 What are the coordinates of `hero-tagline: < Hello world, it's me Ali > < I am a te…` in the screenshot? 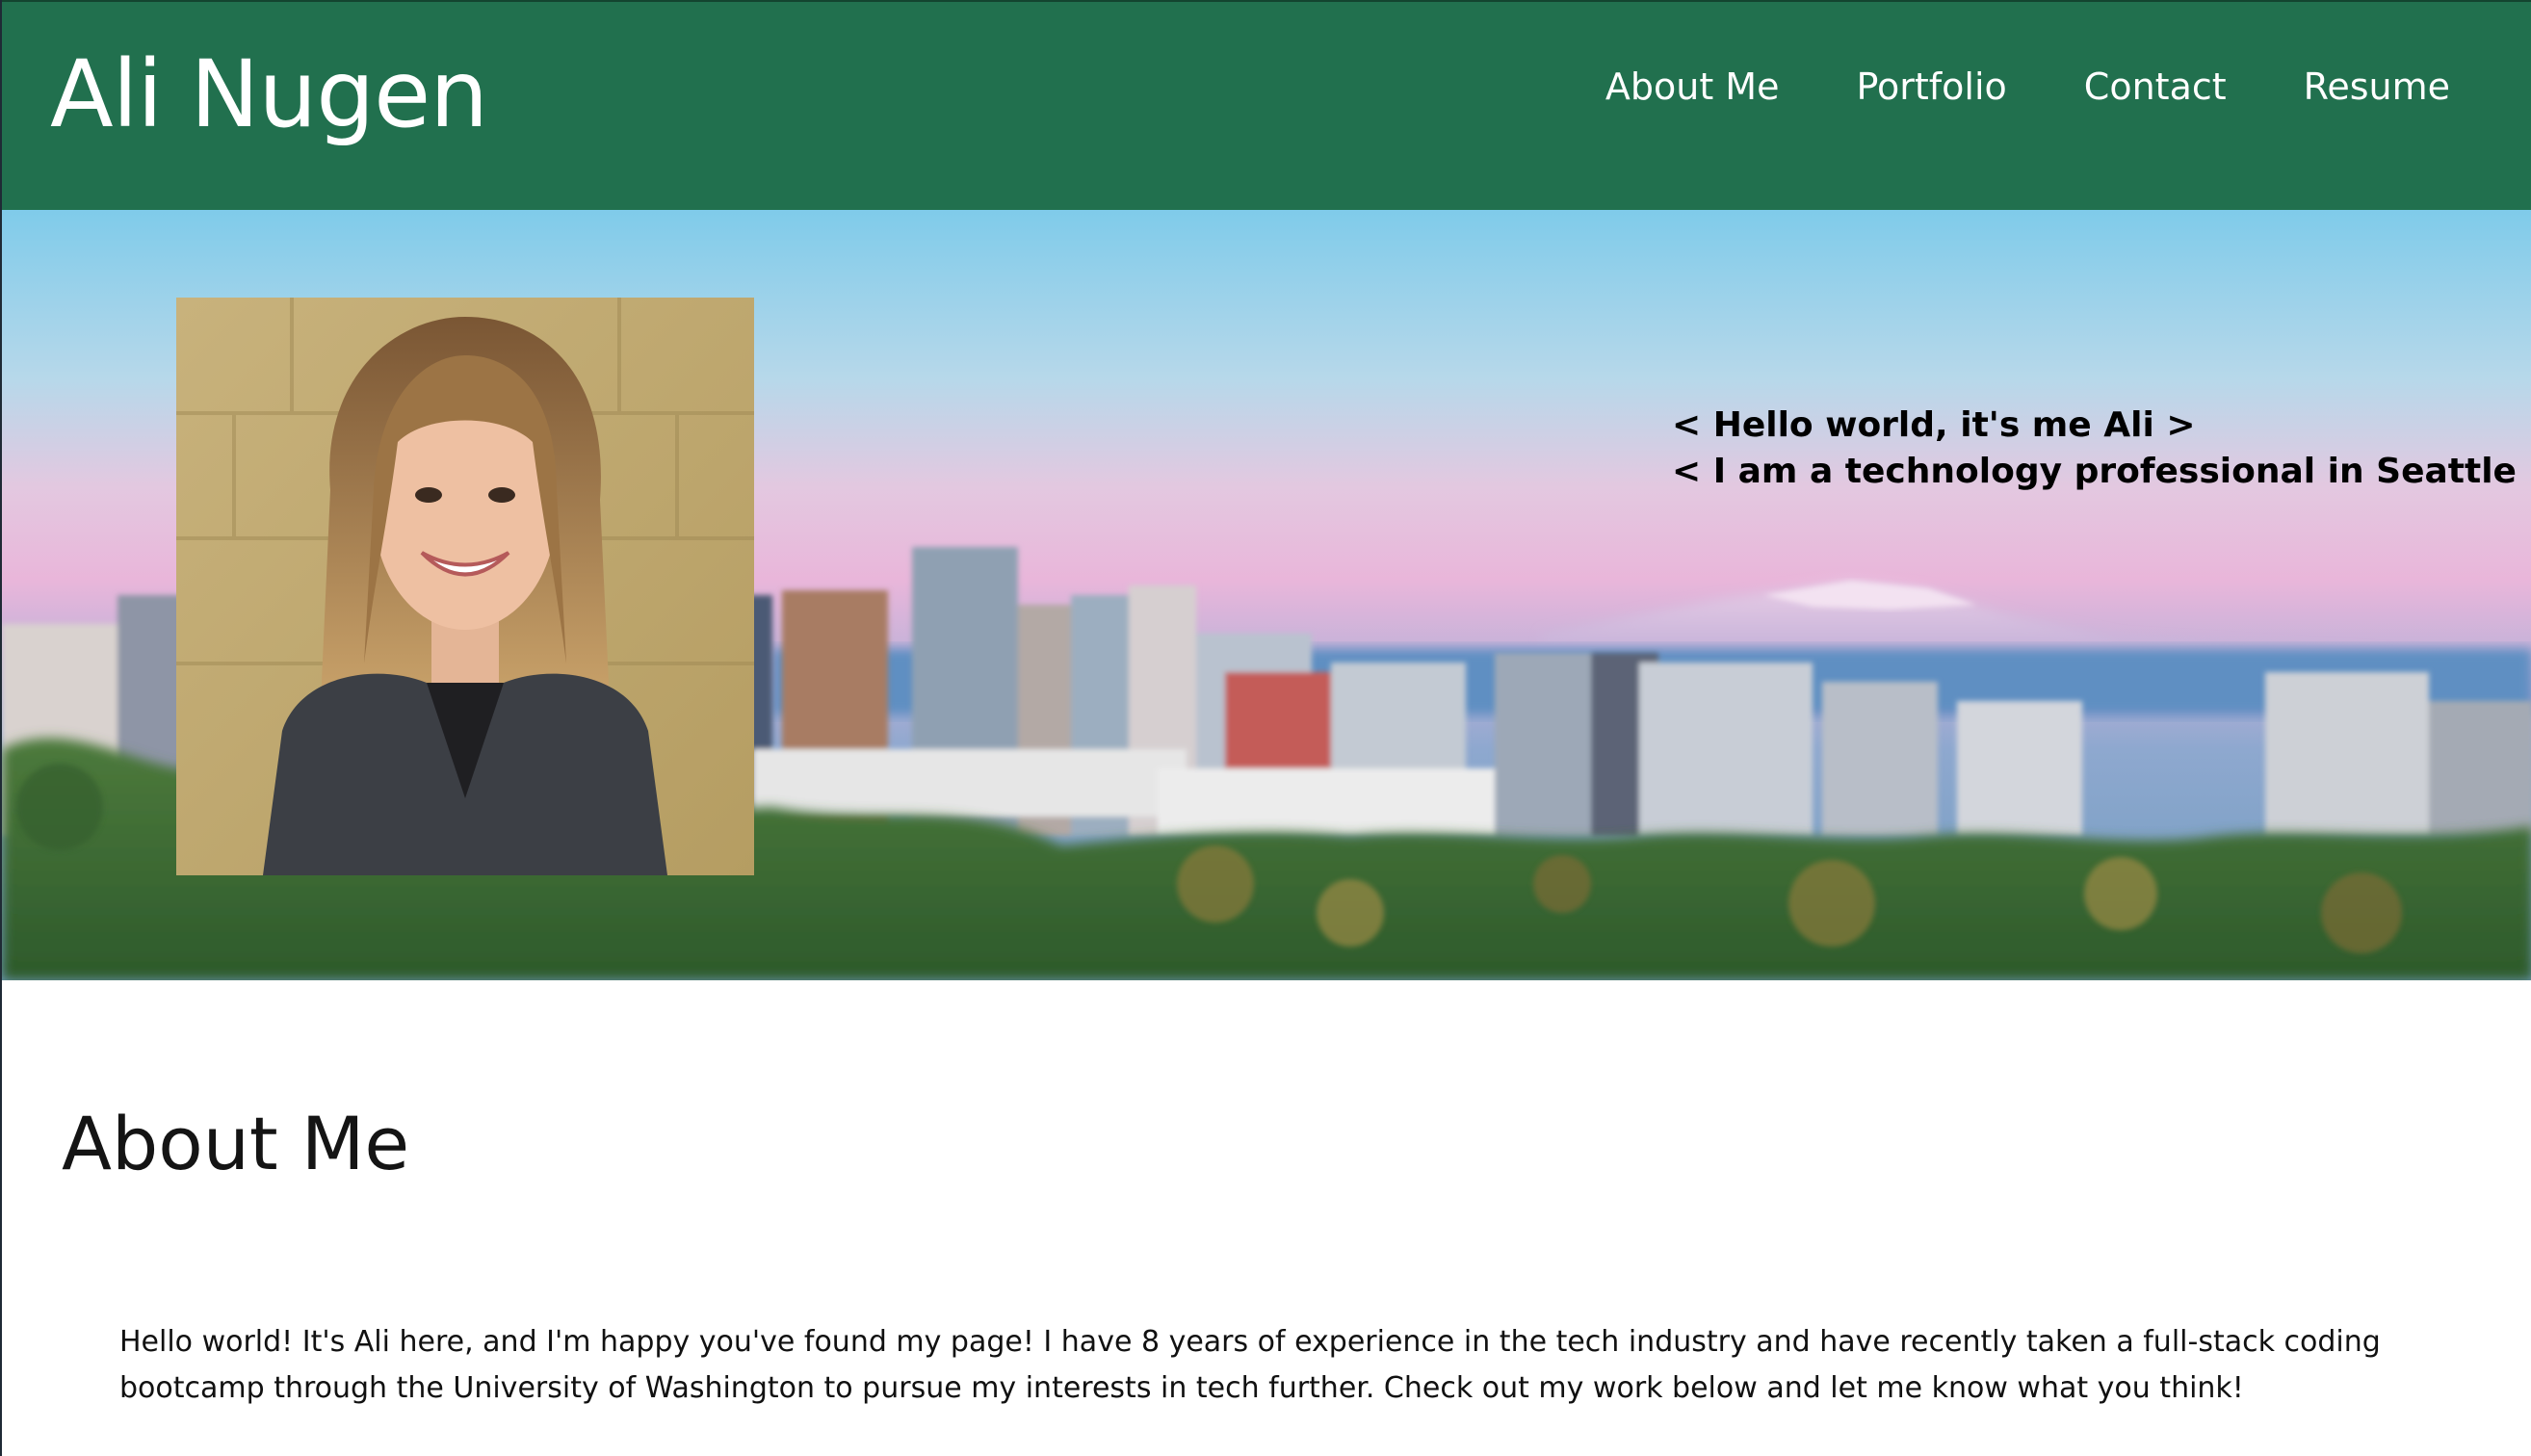 It's located at (2101, 449).